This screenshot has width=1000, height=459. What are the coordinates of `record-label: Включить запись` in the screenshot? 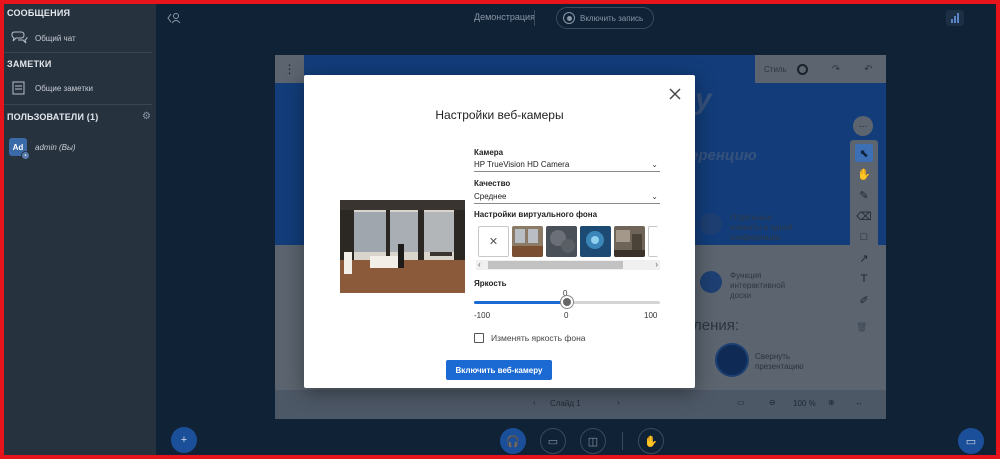 It's located at (612, 18).